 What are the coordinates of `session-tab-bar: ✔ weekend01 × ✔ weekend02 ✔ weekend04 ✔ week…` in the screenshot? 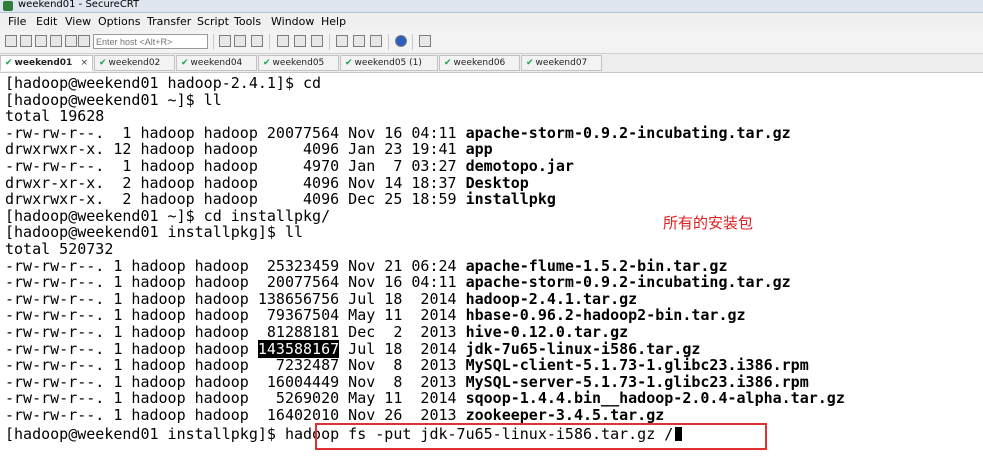 It's located at (491, 63).